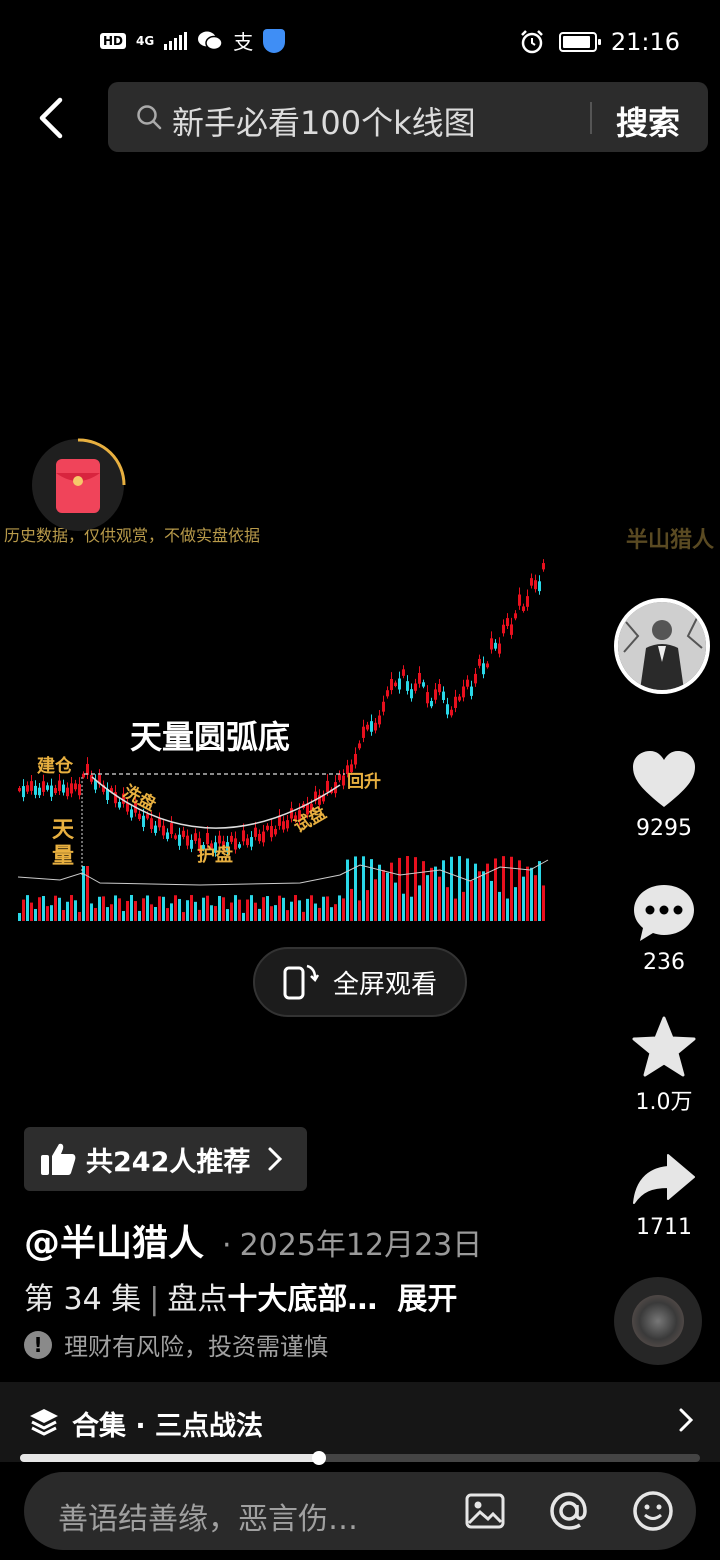 The width and height of the screenshot is (720, 1560). Describe the element at coordinates (113, 40) in the screenshot. I see `hd-badge: HD` at that location.